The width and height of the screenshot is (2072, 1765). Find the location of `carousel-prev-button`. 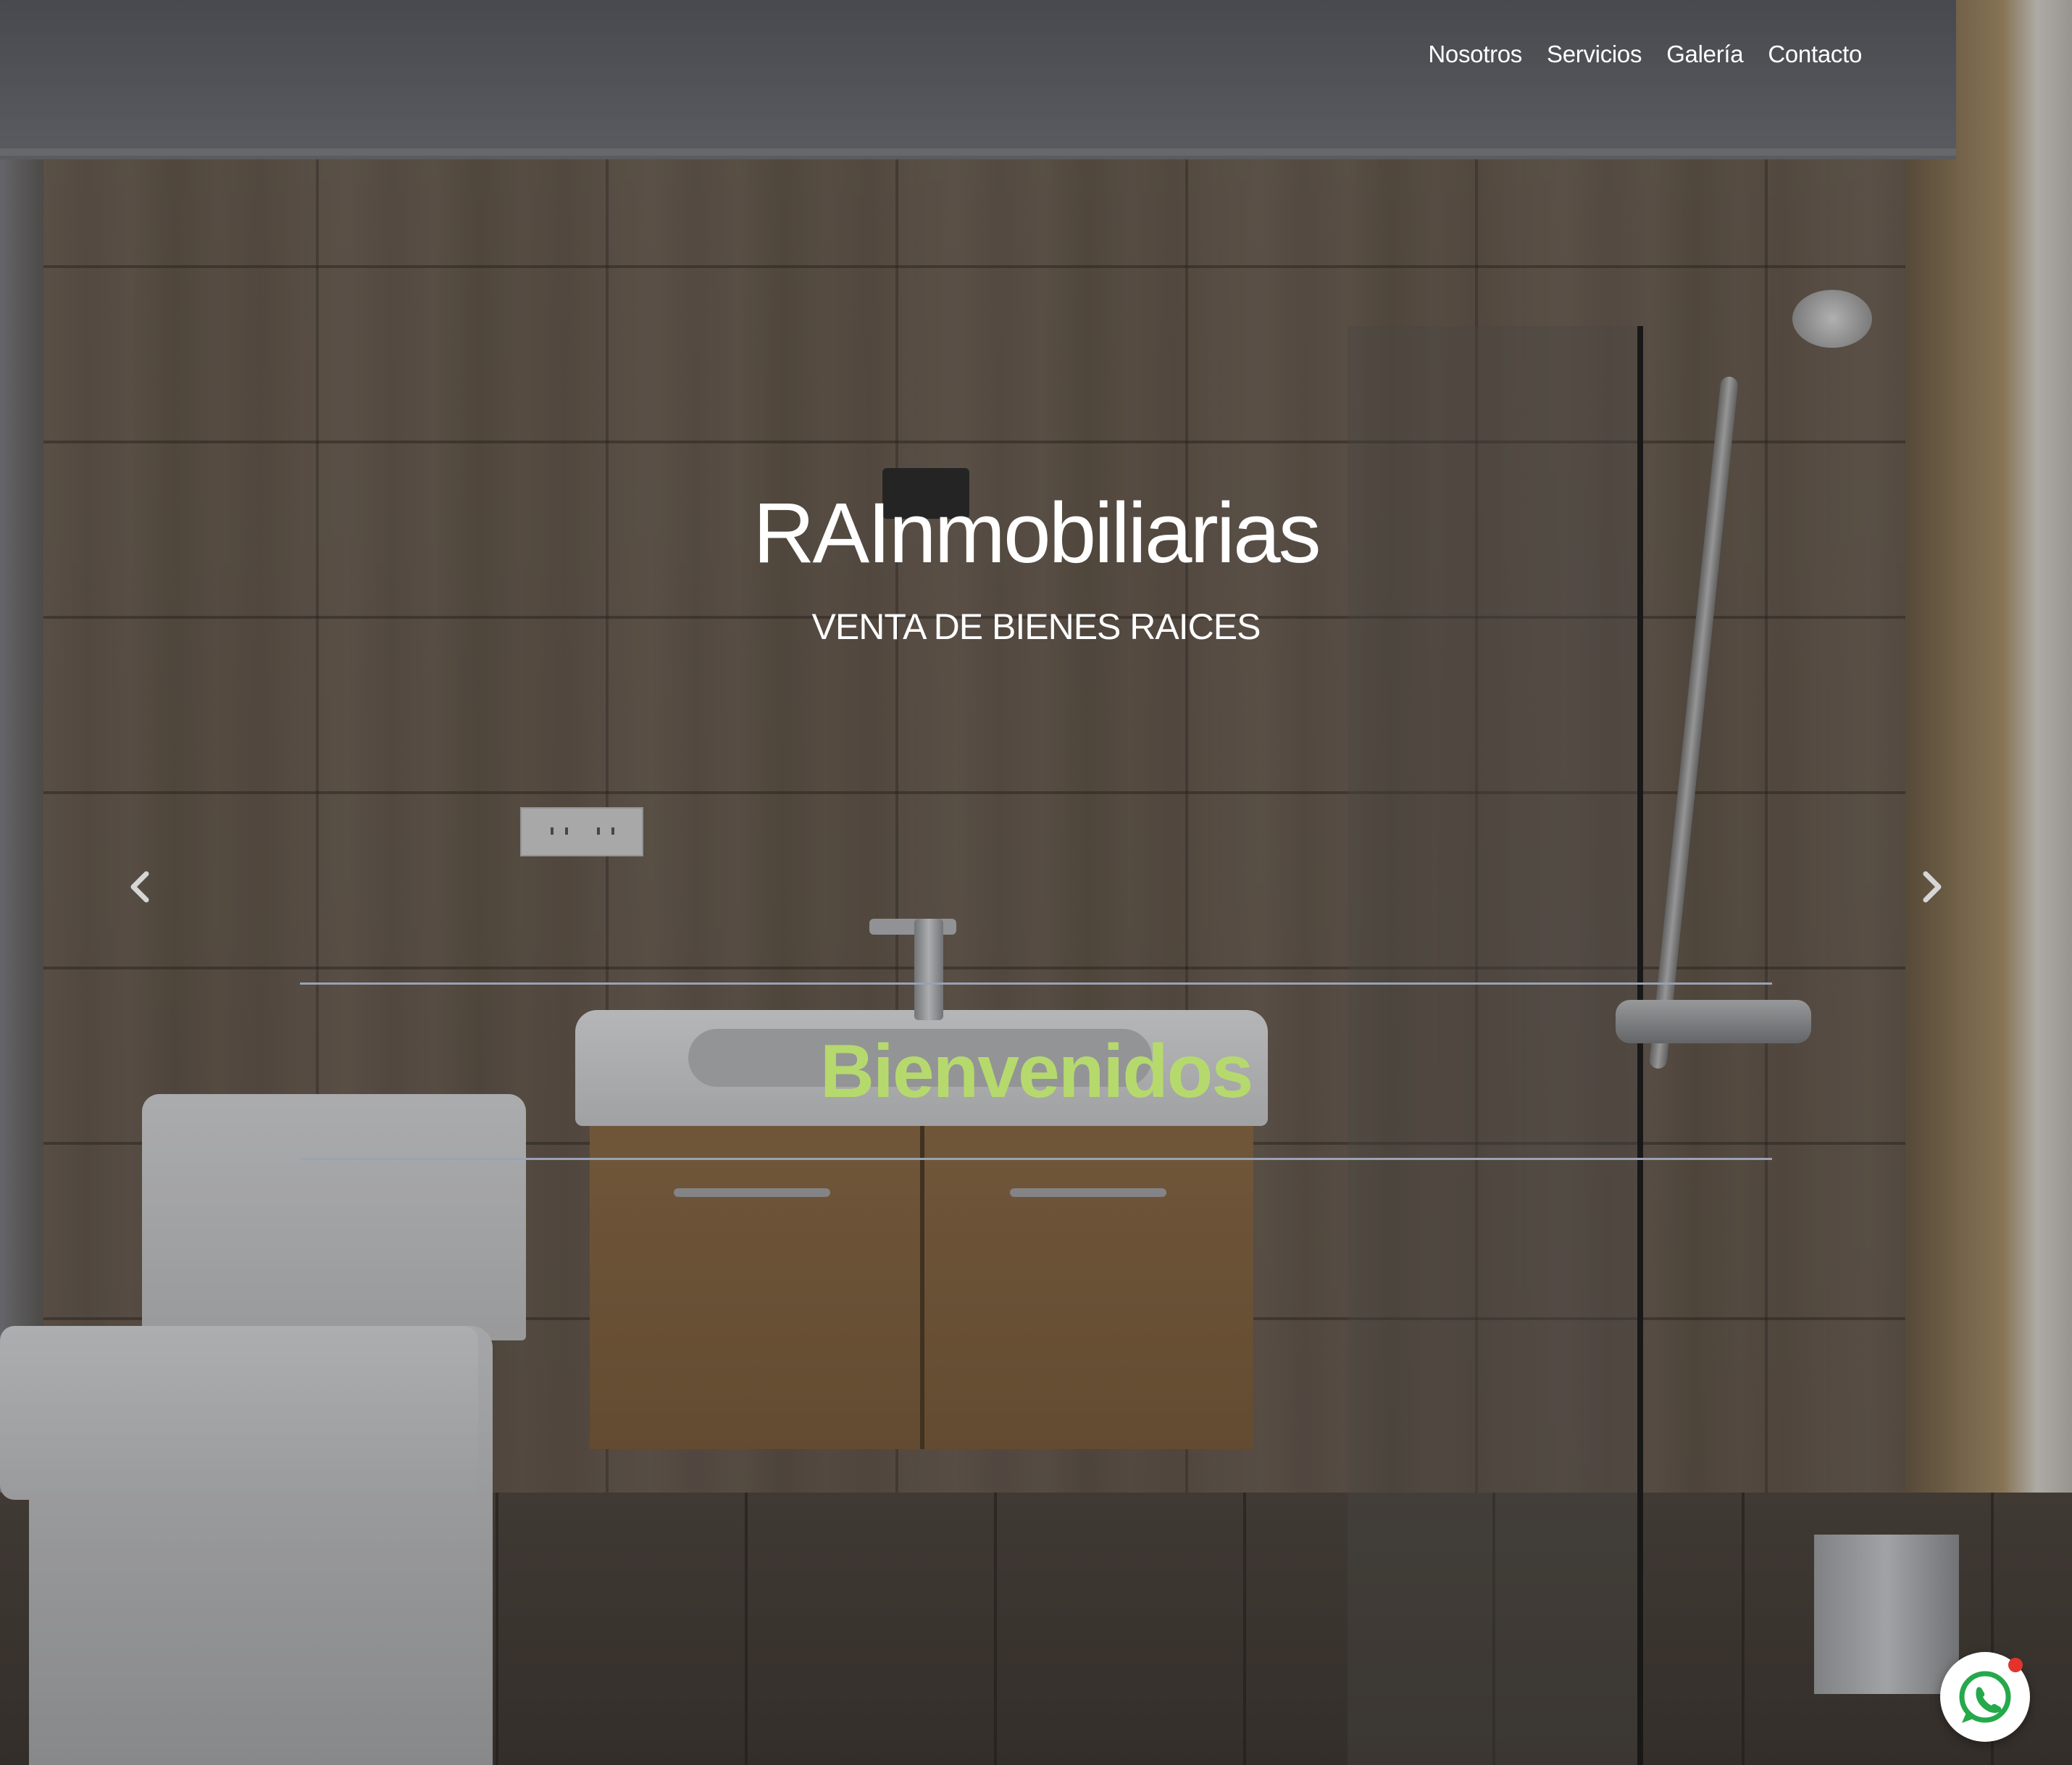

carousel-prev-button is located at coordinates (140, 887).